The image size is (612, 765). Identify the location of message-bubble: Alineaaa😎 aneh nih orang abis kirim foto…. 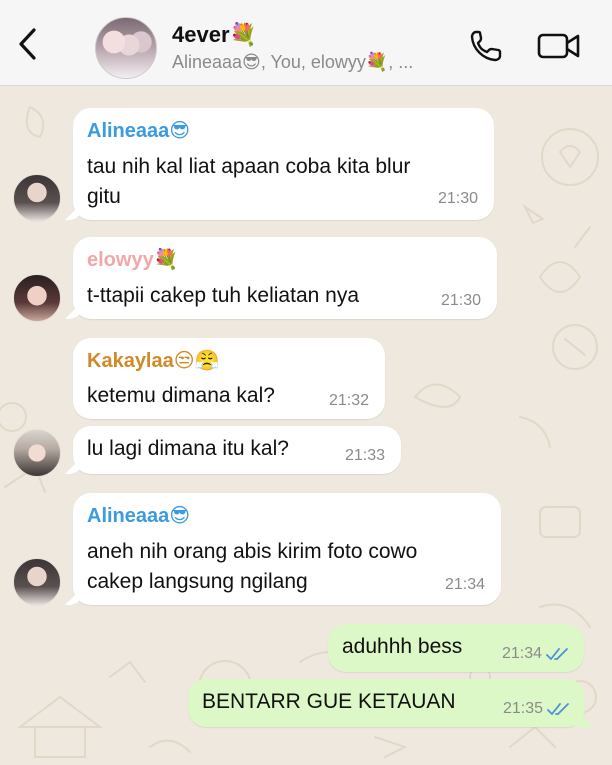
(287, 549).